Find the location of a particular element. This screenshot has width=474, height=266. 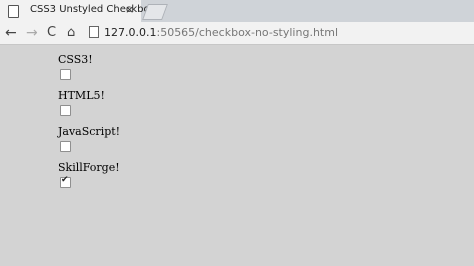

checkbox-item-html5: HTML5! is located at coordinates (81, 102).